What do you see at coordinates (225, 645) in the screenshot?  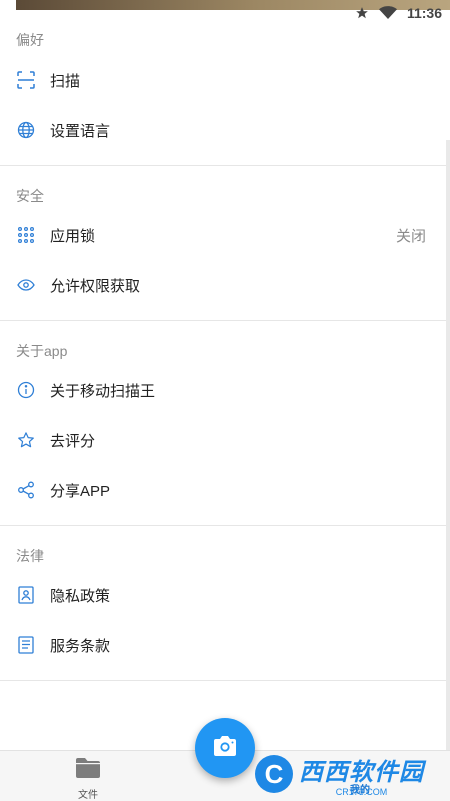 I see `terms-item: 服务条款` at bounding box center [225, 645].